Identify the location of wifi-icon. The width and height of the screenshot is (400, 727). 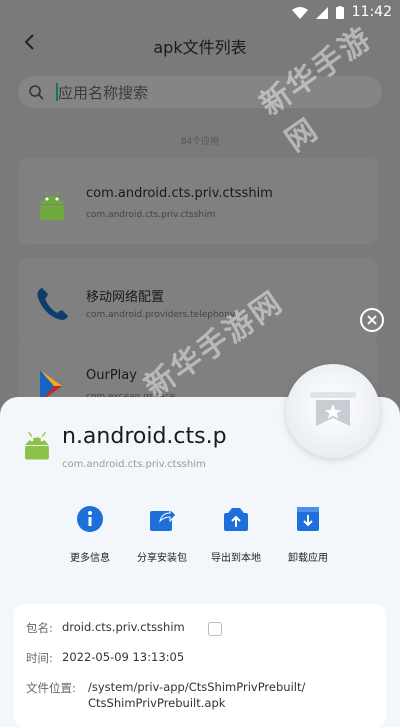
(300, 12).